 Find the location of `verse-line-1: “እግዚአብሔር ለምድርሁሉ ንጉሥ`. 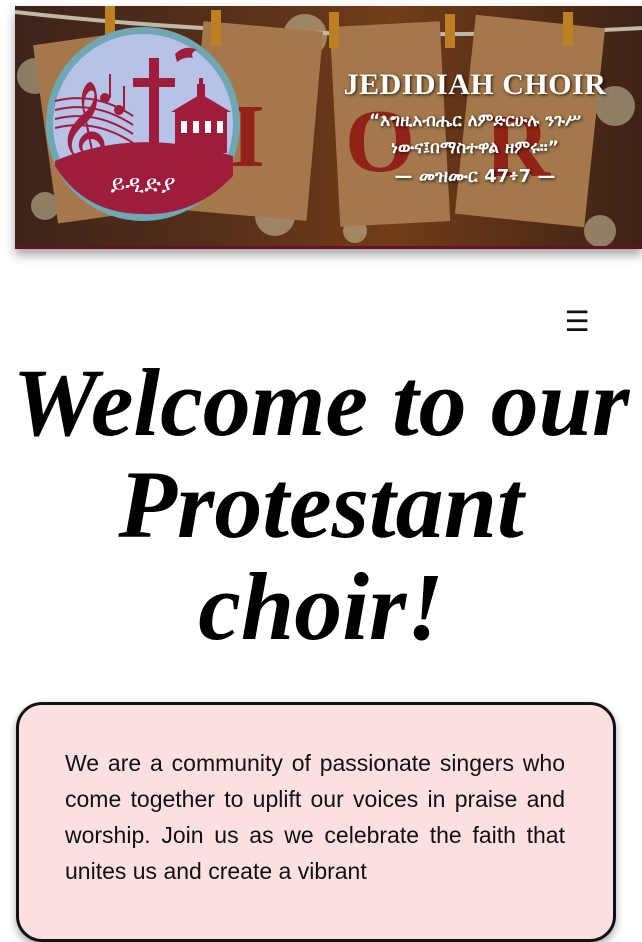

verse-line-1: “እግዚአብሔር ለምድርሁሉ ንጉሥ is located at coordinates (475, 121).